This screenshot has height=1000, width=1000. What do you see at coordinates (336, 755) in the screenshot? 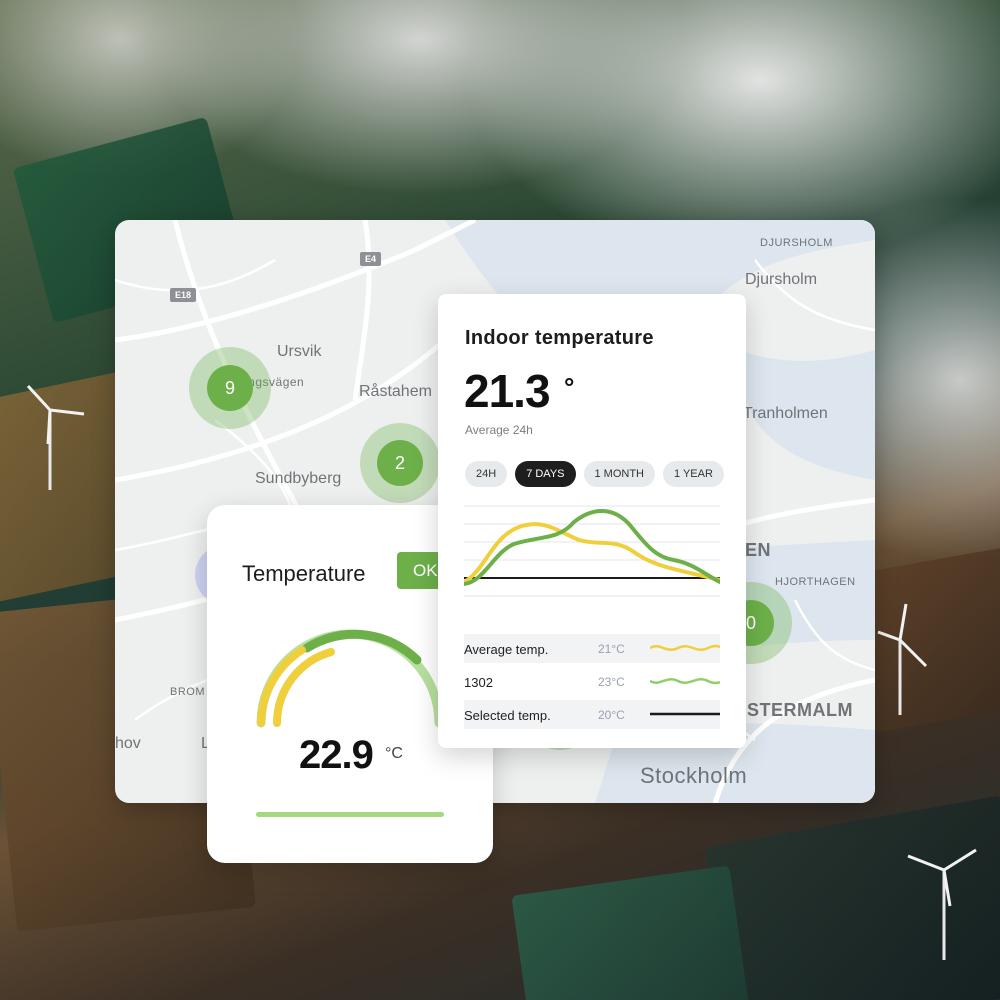
I see `temperature-value: 22.9` at bounding box center [336, 755].